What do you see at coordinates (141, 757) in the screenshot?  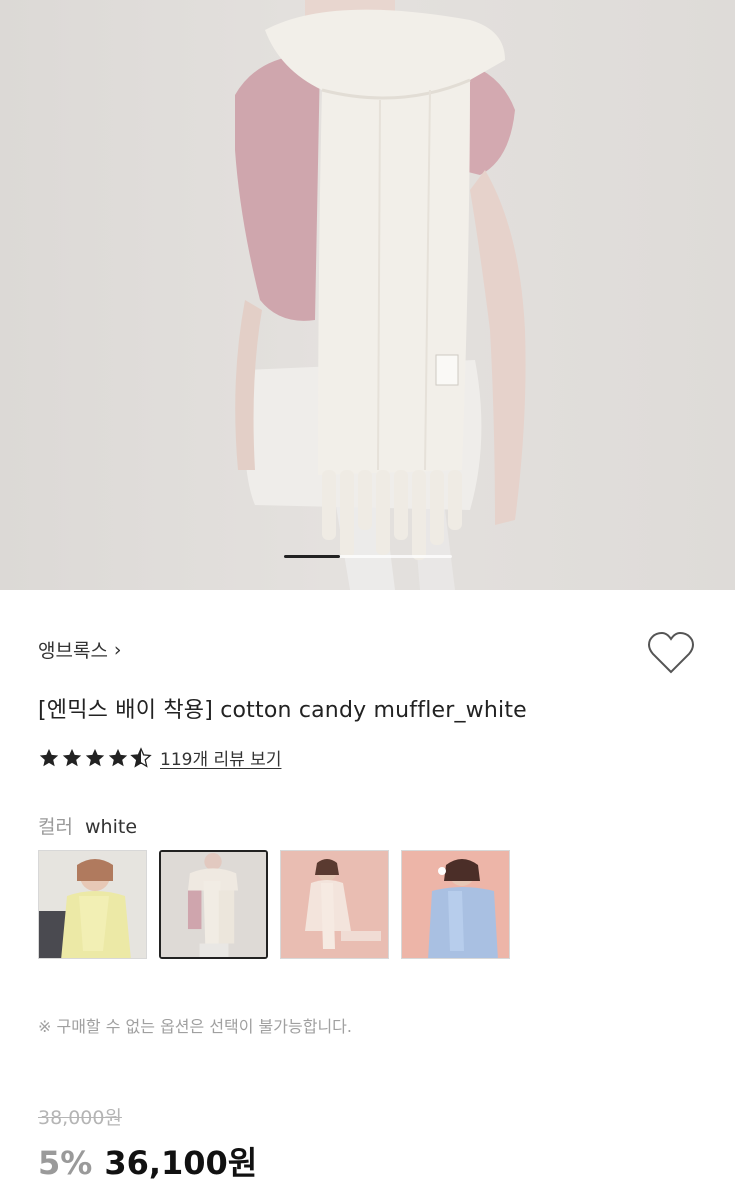 I see `star-half-icon` at bounding box center [141, 757].